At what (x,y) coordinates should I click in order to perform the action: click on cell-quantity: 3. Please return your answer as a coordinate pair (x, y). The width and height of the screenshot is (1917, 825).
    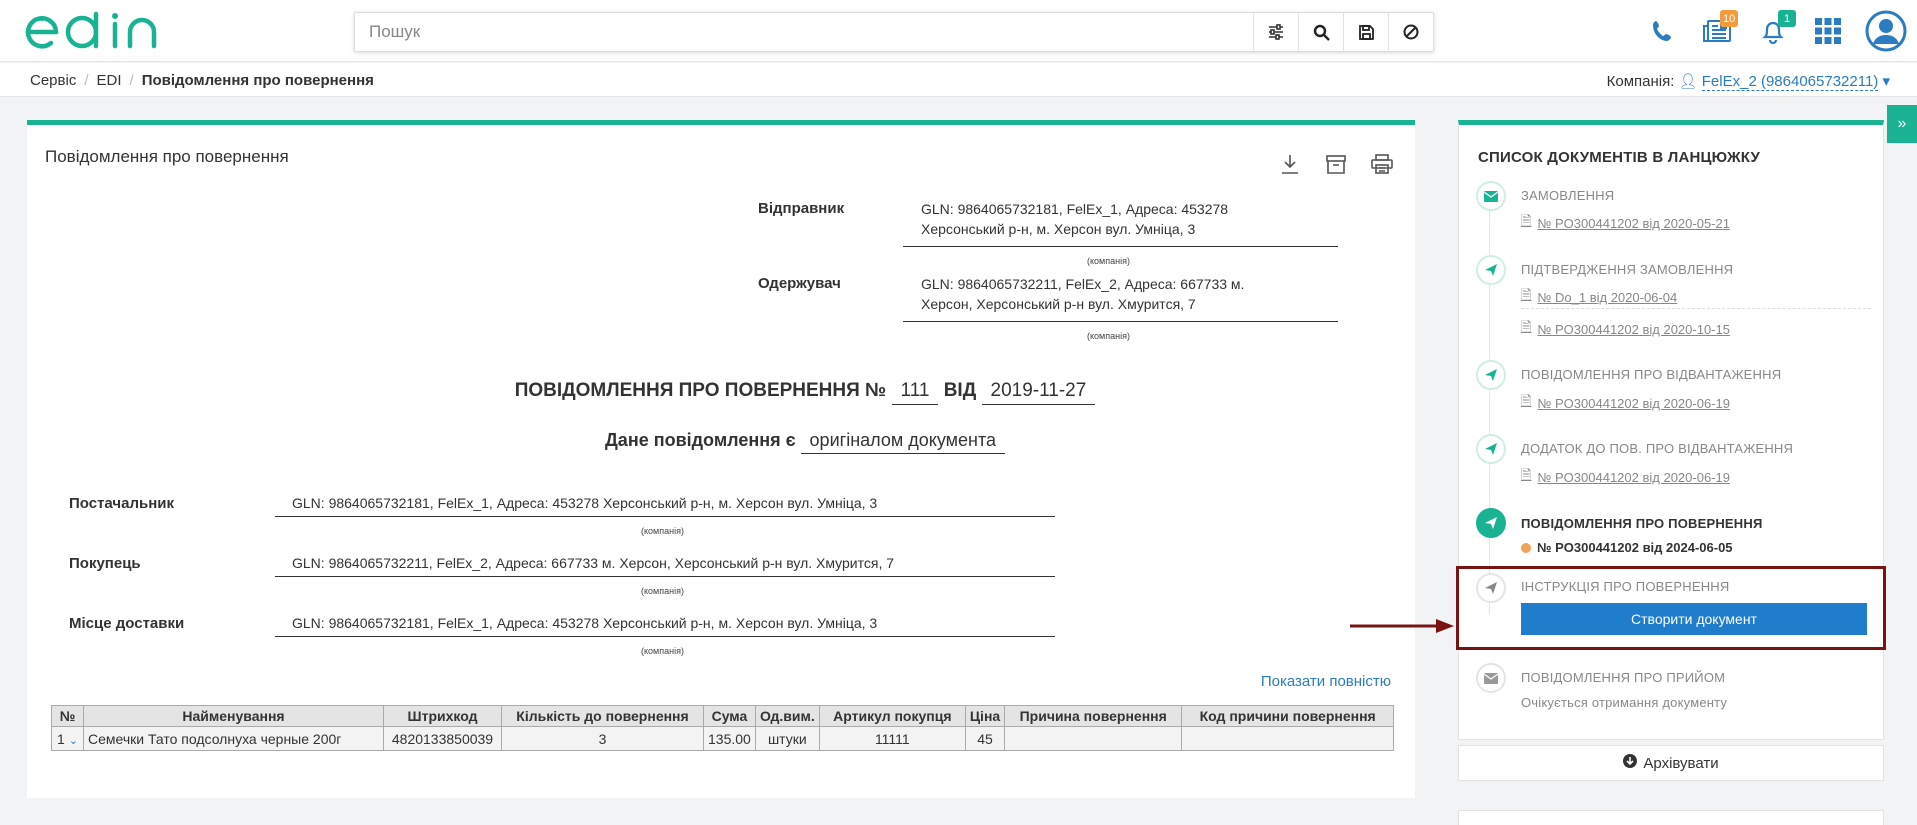
    Looking at the image, I should click on (602, 738).